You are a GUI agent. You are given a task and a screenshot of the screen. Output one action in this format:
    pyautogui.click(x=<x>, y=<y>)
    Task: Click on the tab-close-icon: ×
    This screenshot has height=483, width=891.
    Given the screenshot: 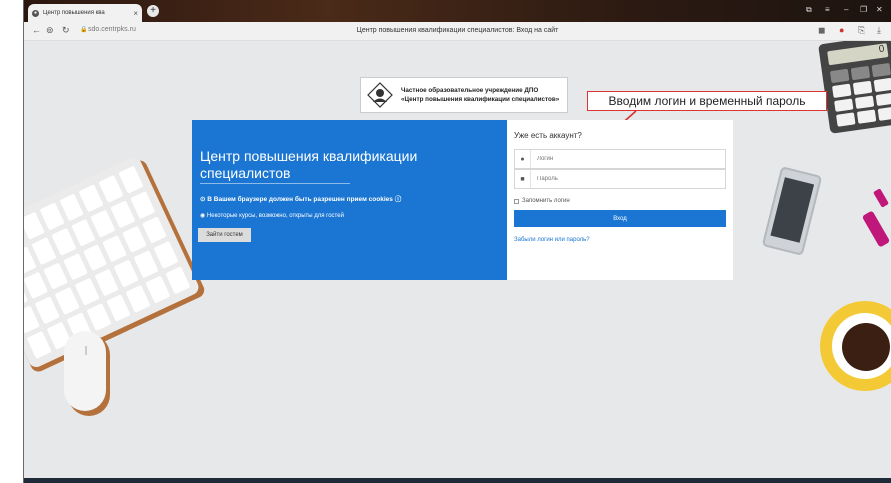 What is the action you would take?
    pyautogui.click(x=135, y=13)
    